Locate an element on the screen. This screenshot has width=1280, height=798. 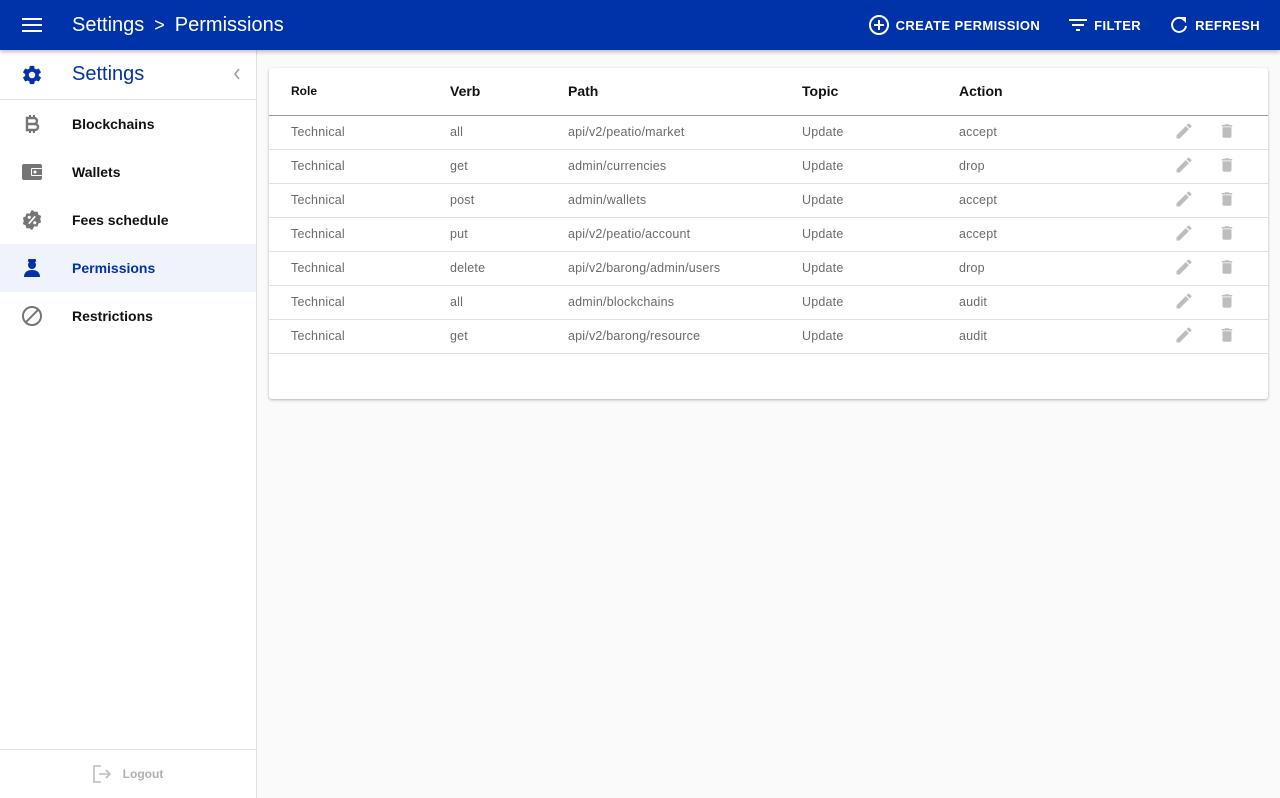
sidebar-item-permissions: Permissions is located at coordinates (128, 268).